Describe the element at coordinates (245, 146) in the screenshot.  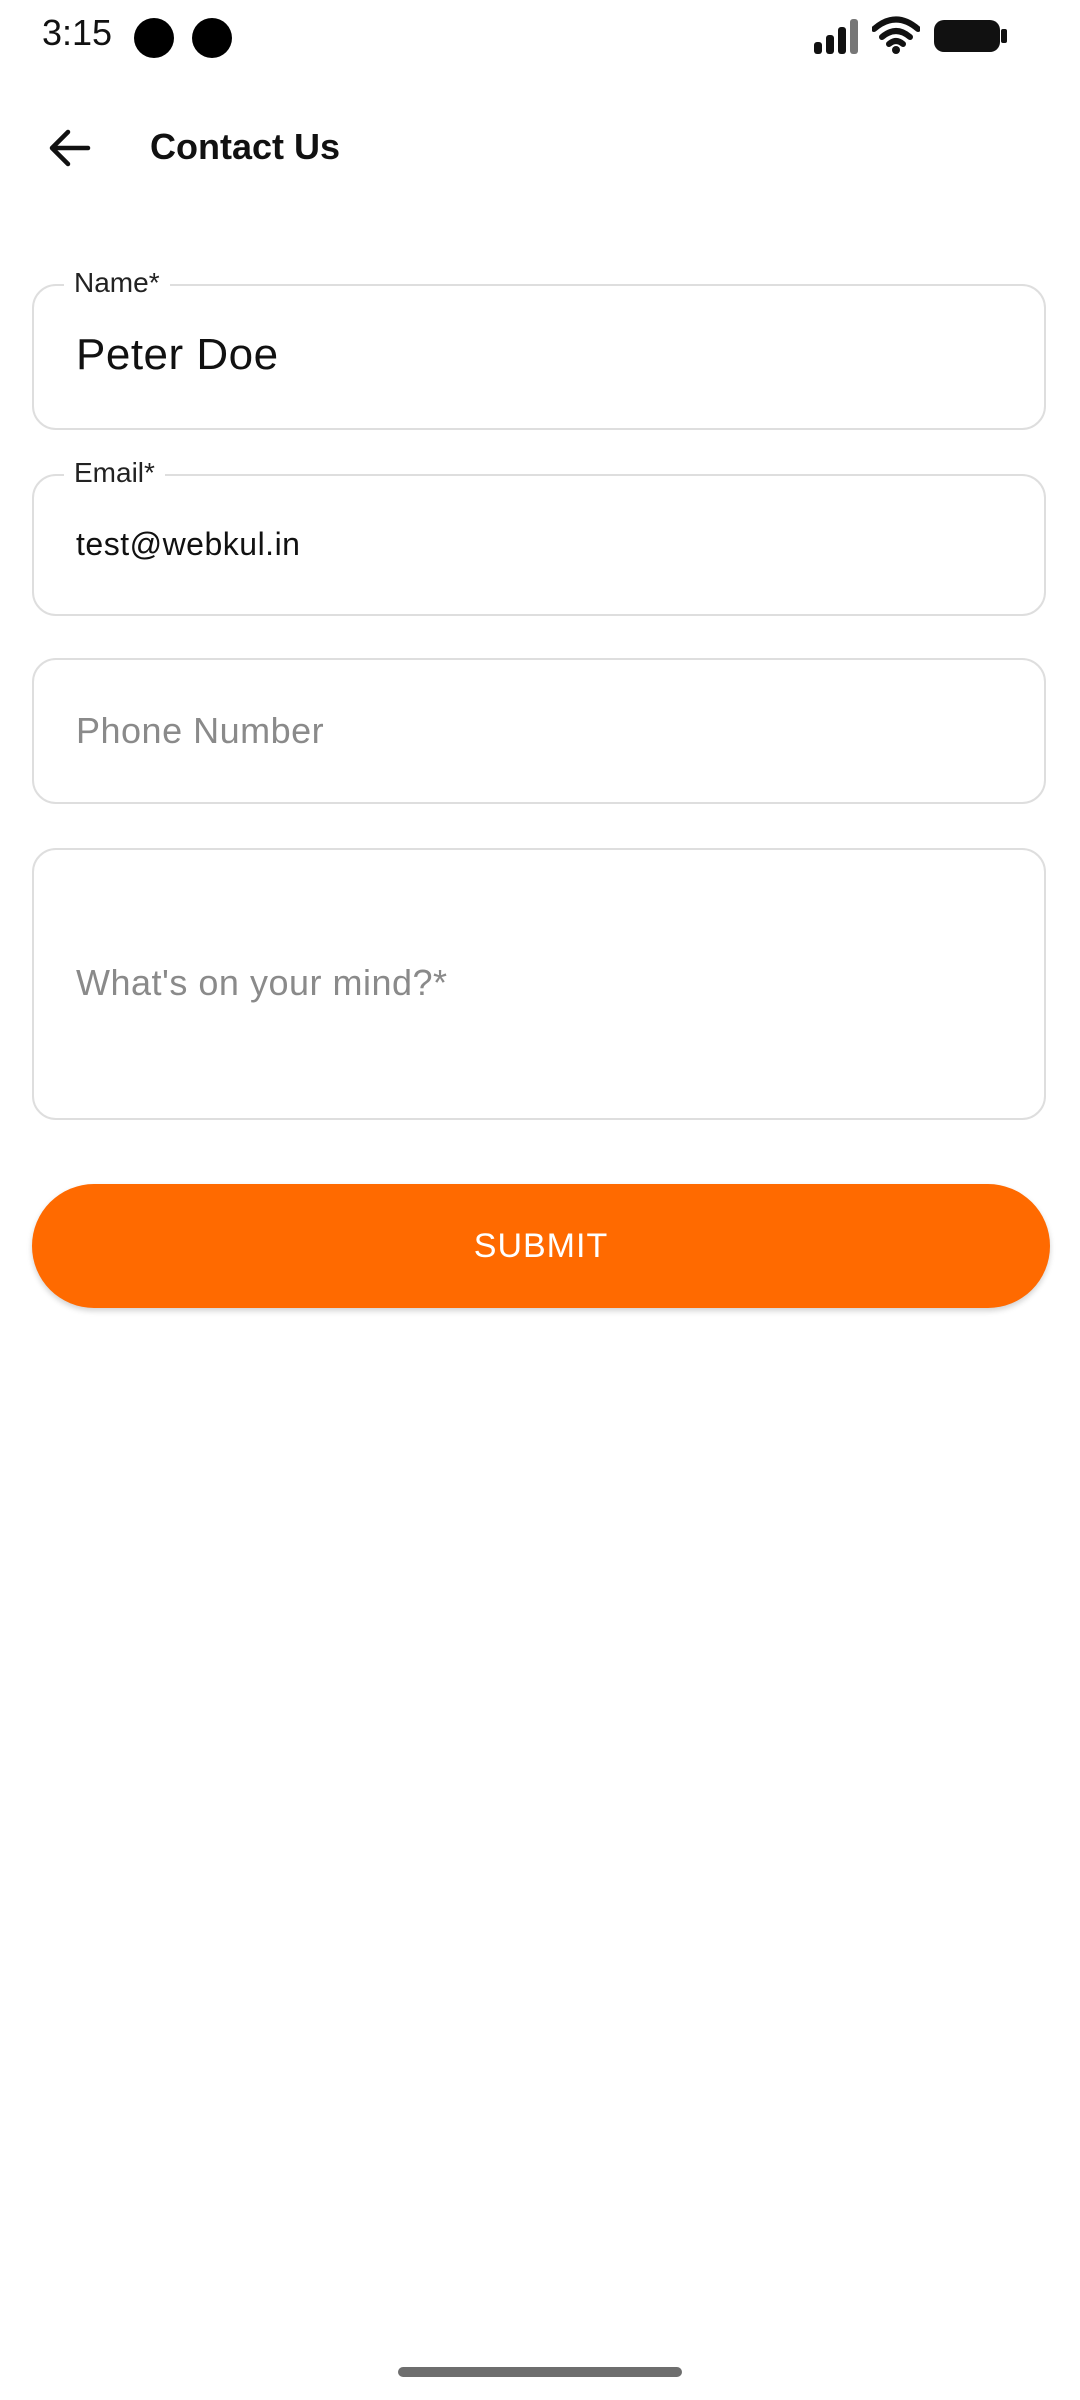
I see `page-title: Contact Us` at that location.